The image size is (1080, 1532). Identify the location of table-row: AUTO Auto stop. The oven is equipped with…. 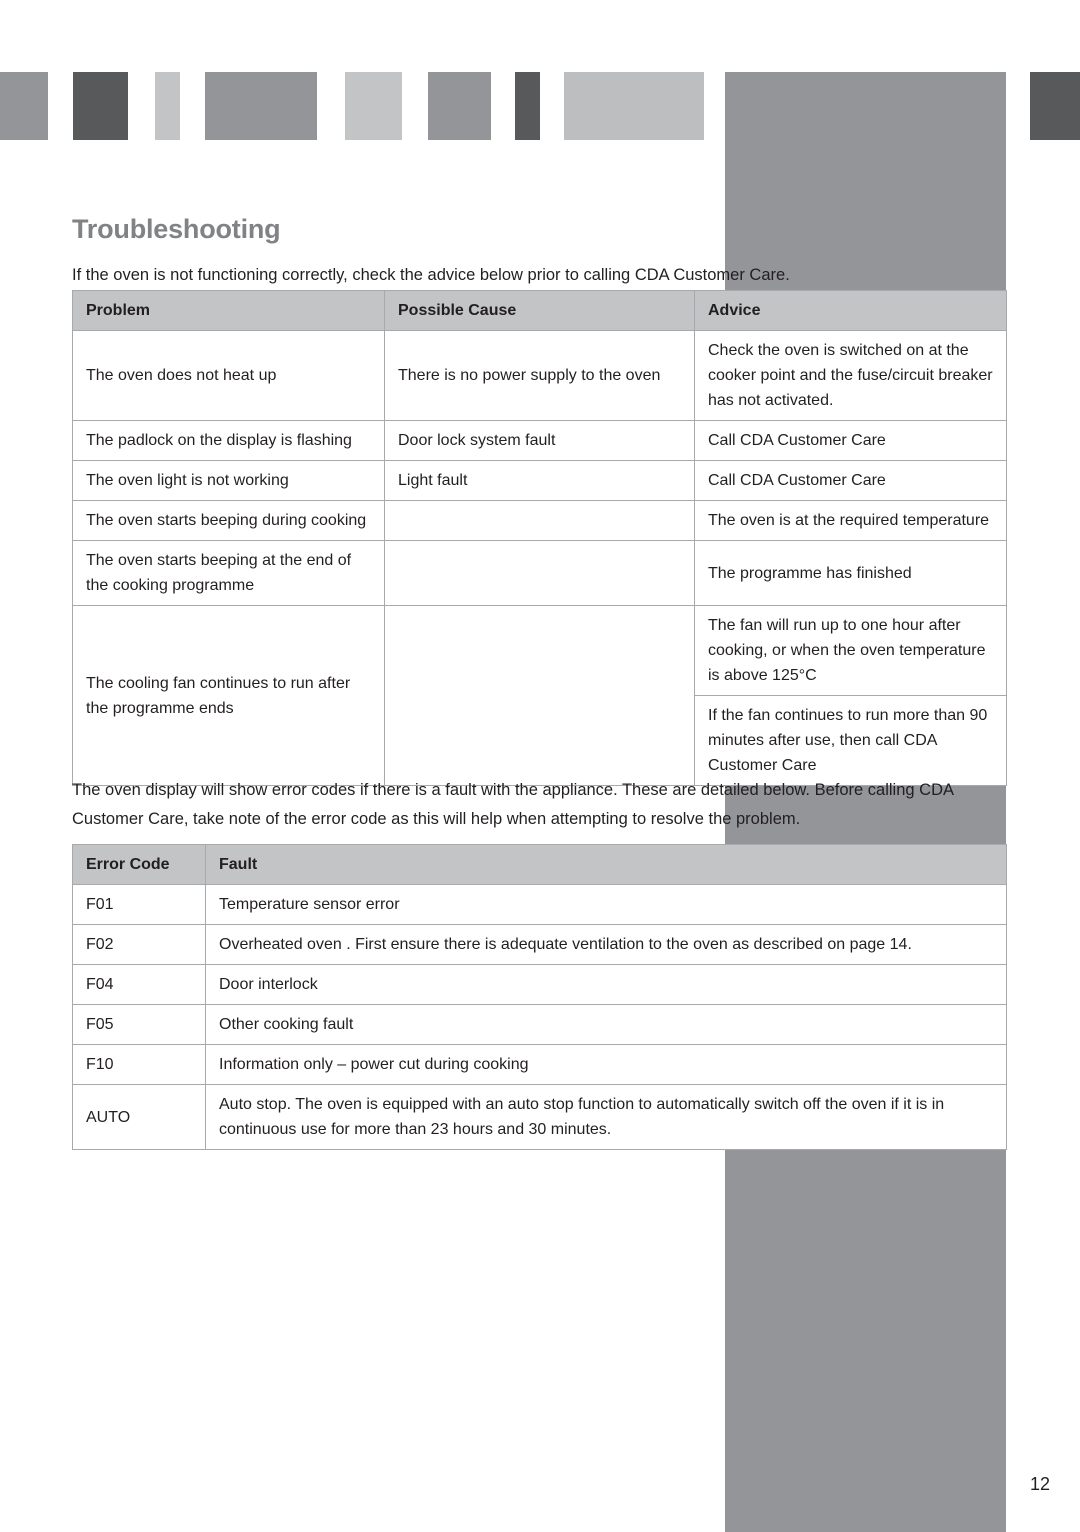
(539, 1117).